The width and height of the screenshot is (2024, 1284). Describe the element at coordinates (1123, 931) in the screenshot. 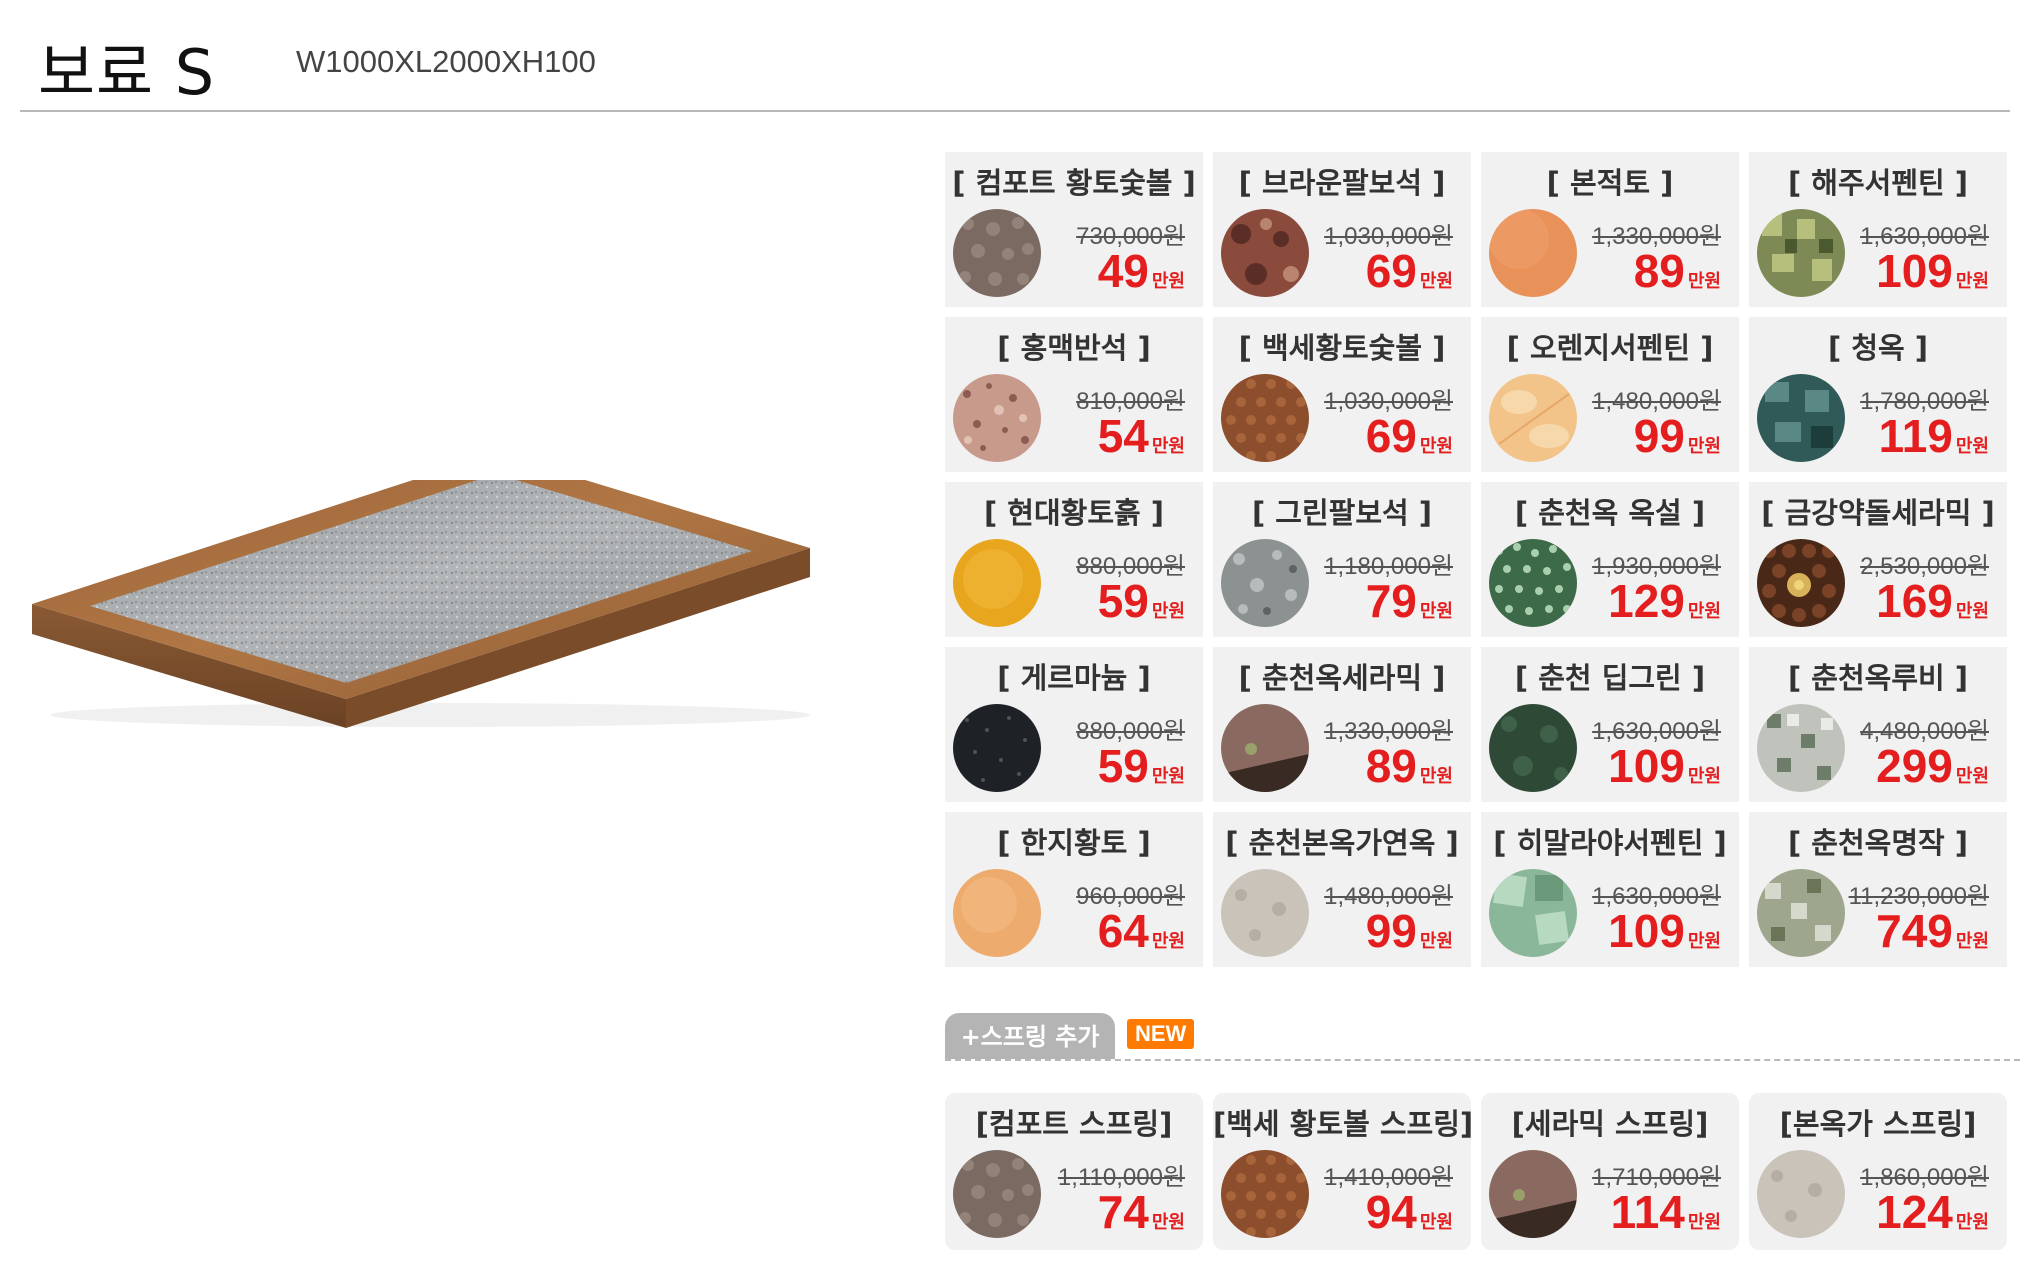

I see `sale-price-value: 64` at that location.